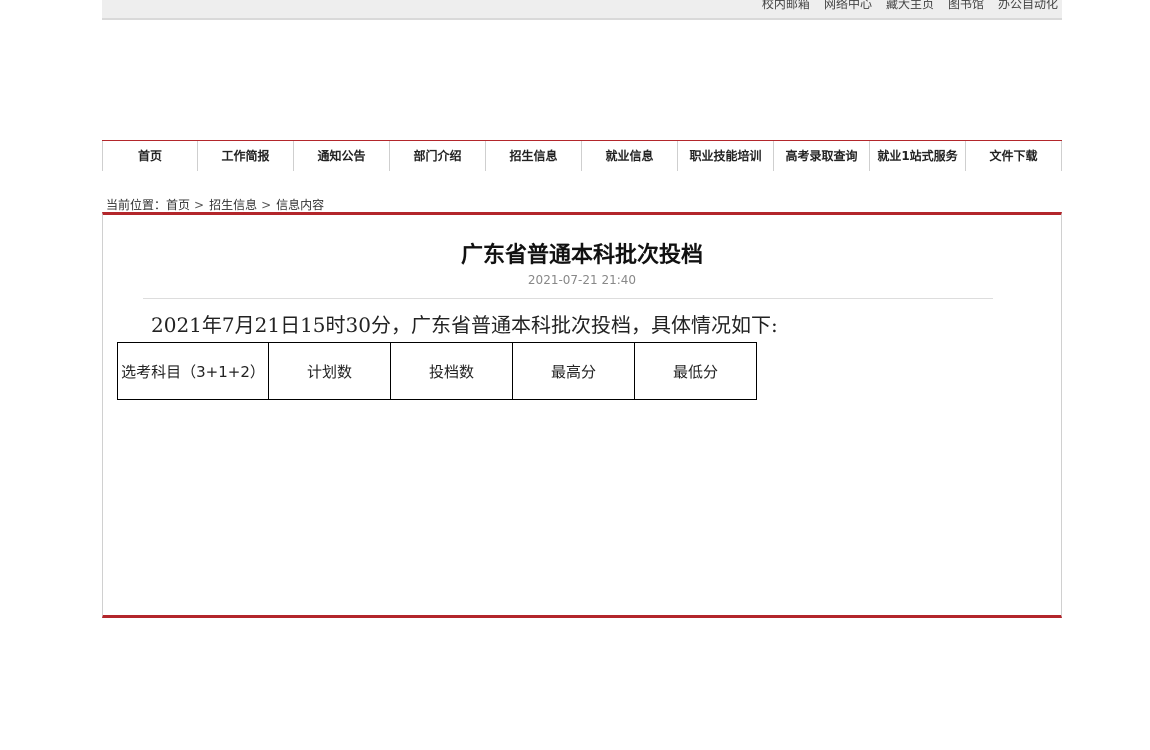  Describe the element at coordinates (193, 371) in the screenshot. I see `table-header-subjects: 选考科目（3+1+2）` at that location.